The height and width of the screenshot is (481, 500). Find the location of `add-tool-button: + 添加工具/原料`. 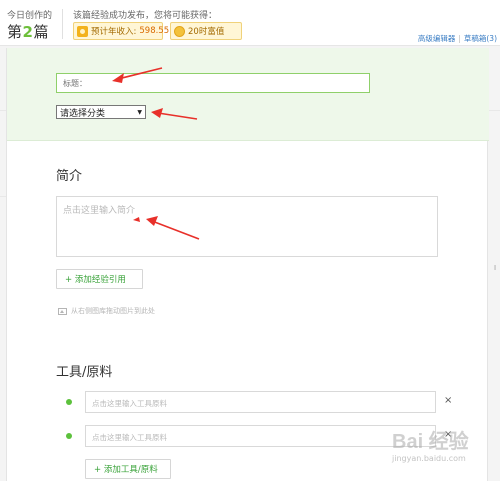

add-tool-button: + 添加工具/原料 is located at coordinates (128, 469).